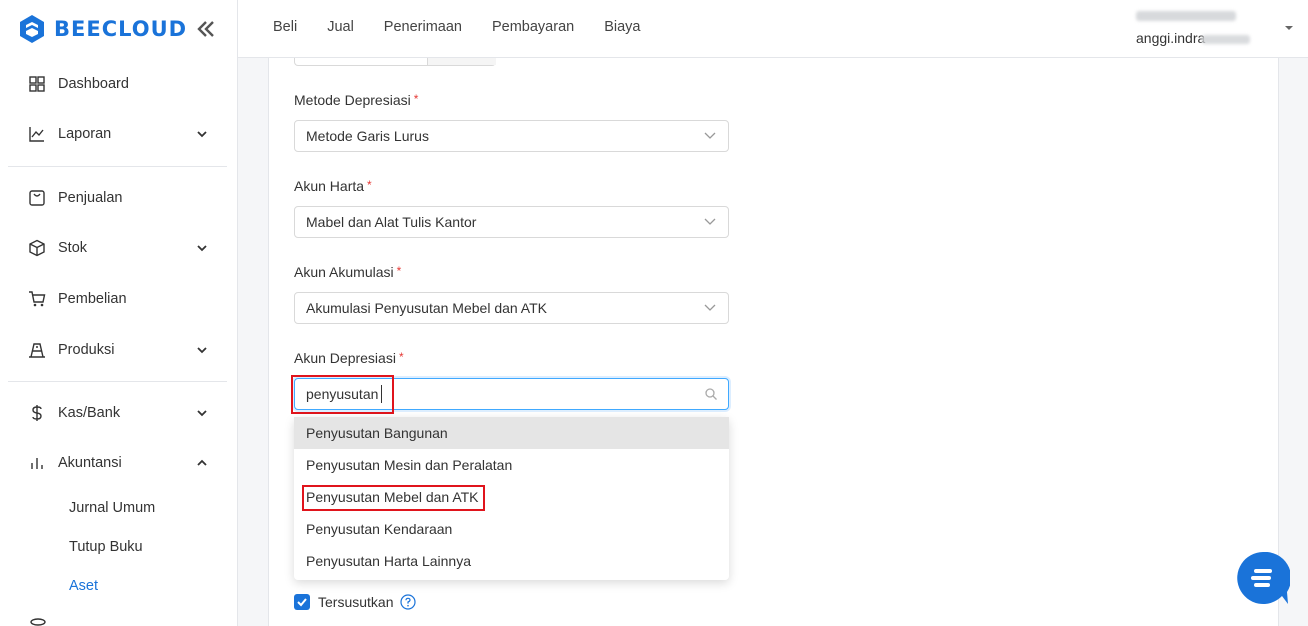 This screenshot has width=1308, height=626. I want to click on sidebar-item-label: Produksi, so click(86, 350).